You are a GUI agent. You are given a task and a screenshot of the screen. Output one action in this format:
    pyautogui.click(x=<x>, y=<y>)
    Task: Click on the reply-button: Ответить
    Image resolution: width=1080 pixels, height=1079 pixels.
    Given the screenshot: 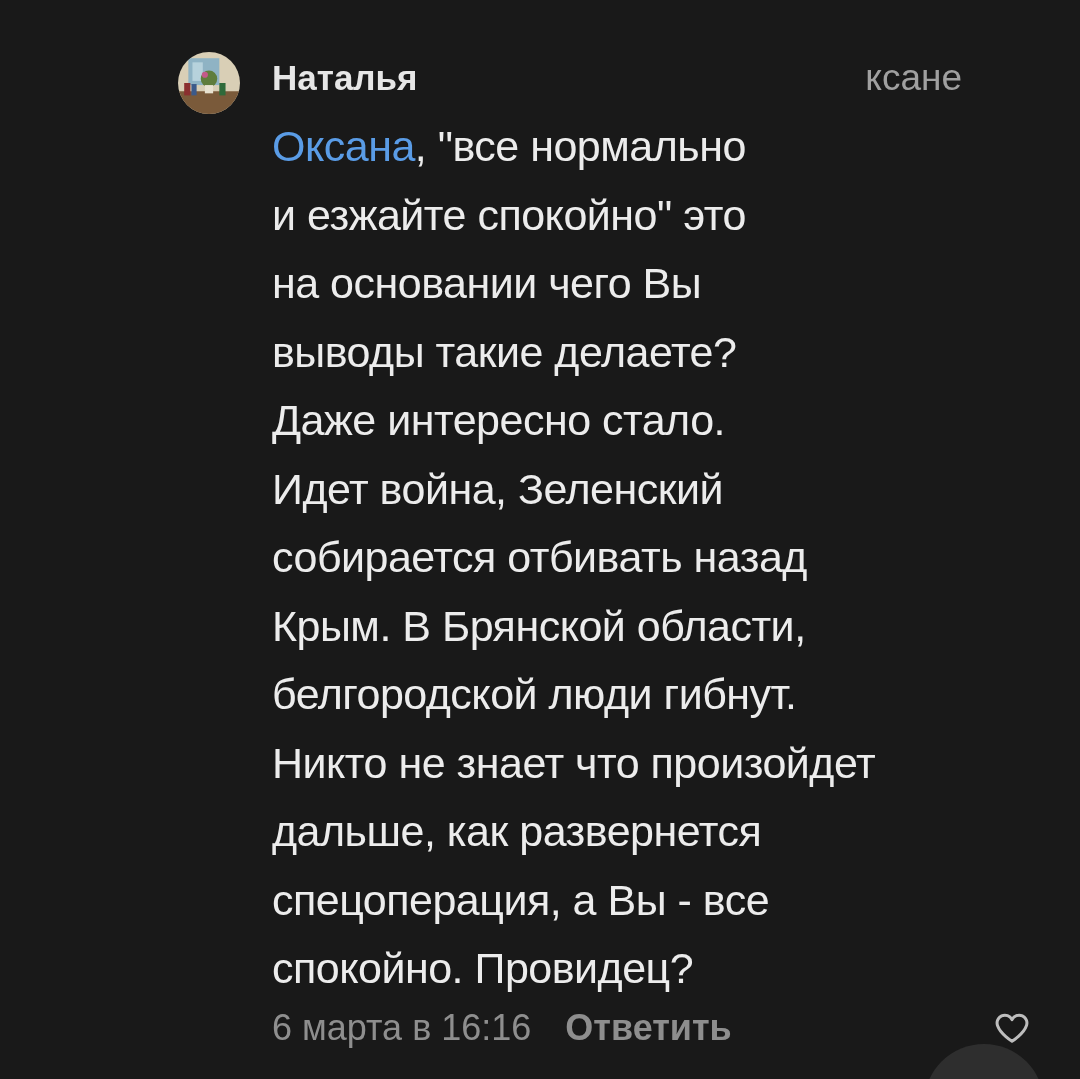 What is the action you would take?
    pyautogui.click(x=648, y=1027)
    